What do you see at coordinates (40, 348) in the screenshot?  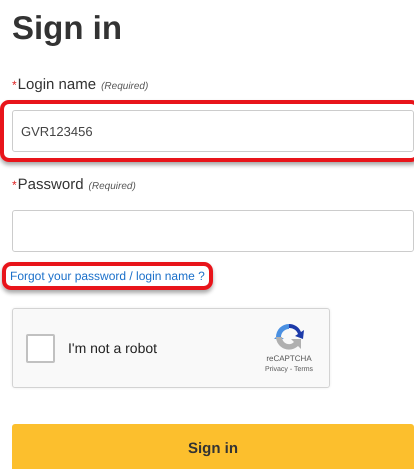 I see `captcha-checkbox` at bounding box center [40, 348].